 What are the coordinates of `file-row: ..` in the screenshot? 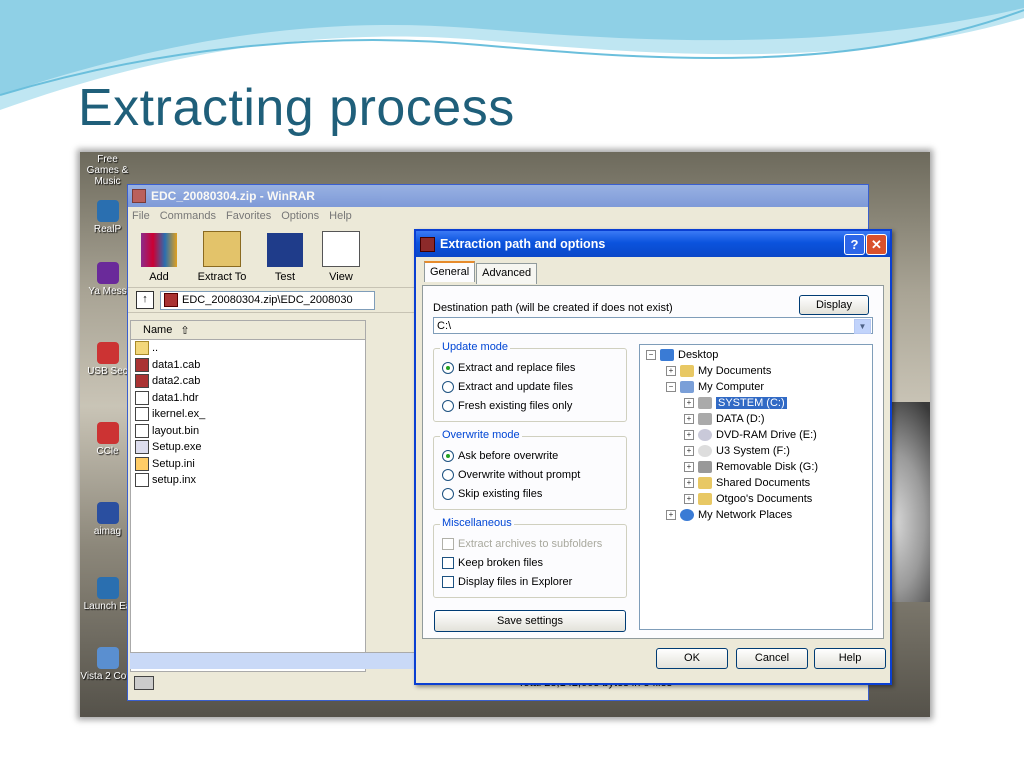 It's located at (248, 348).